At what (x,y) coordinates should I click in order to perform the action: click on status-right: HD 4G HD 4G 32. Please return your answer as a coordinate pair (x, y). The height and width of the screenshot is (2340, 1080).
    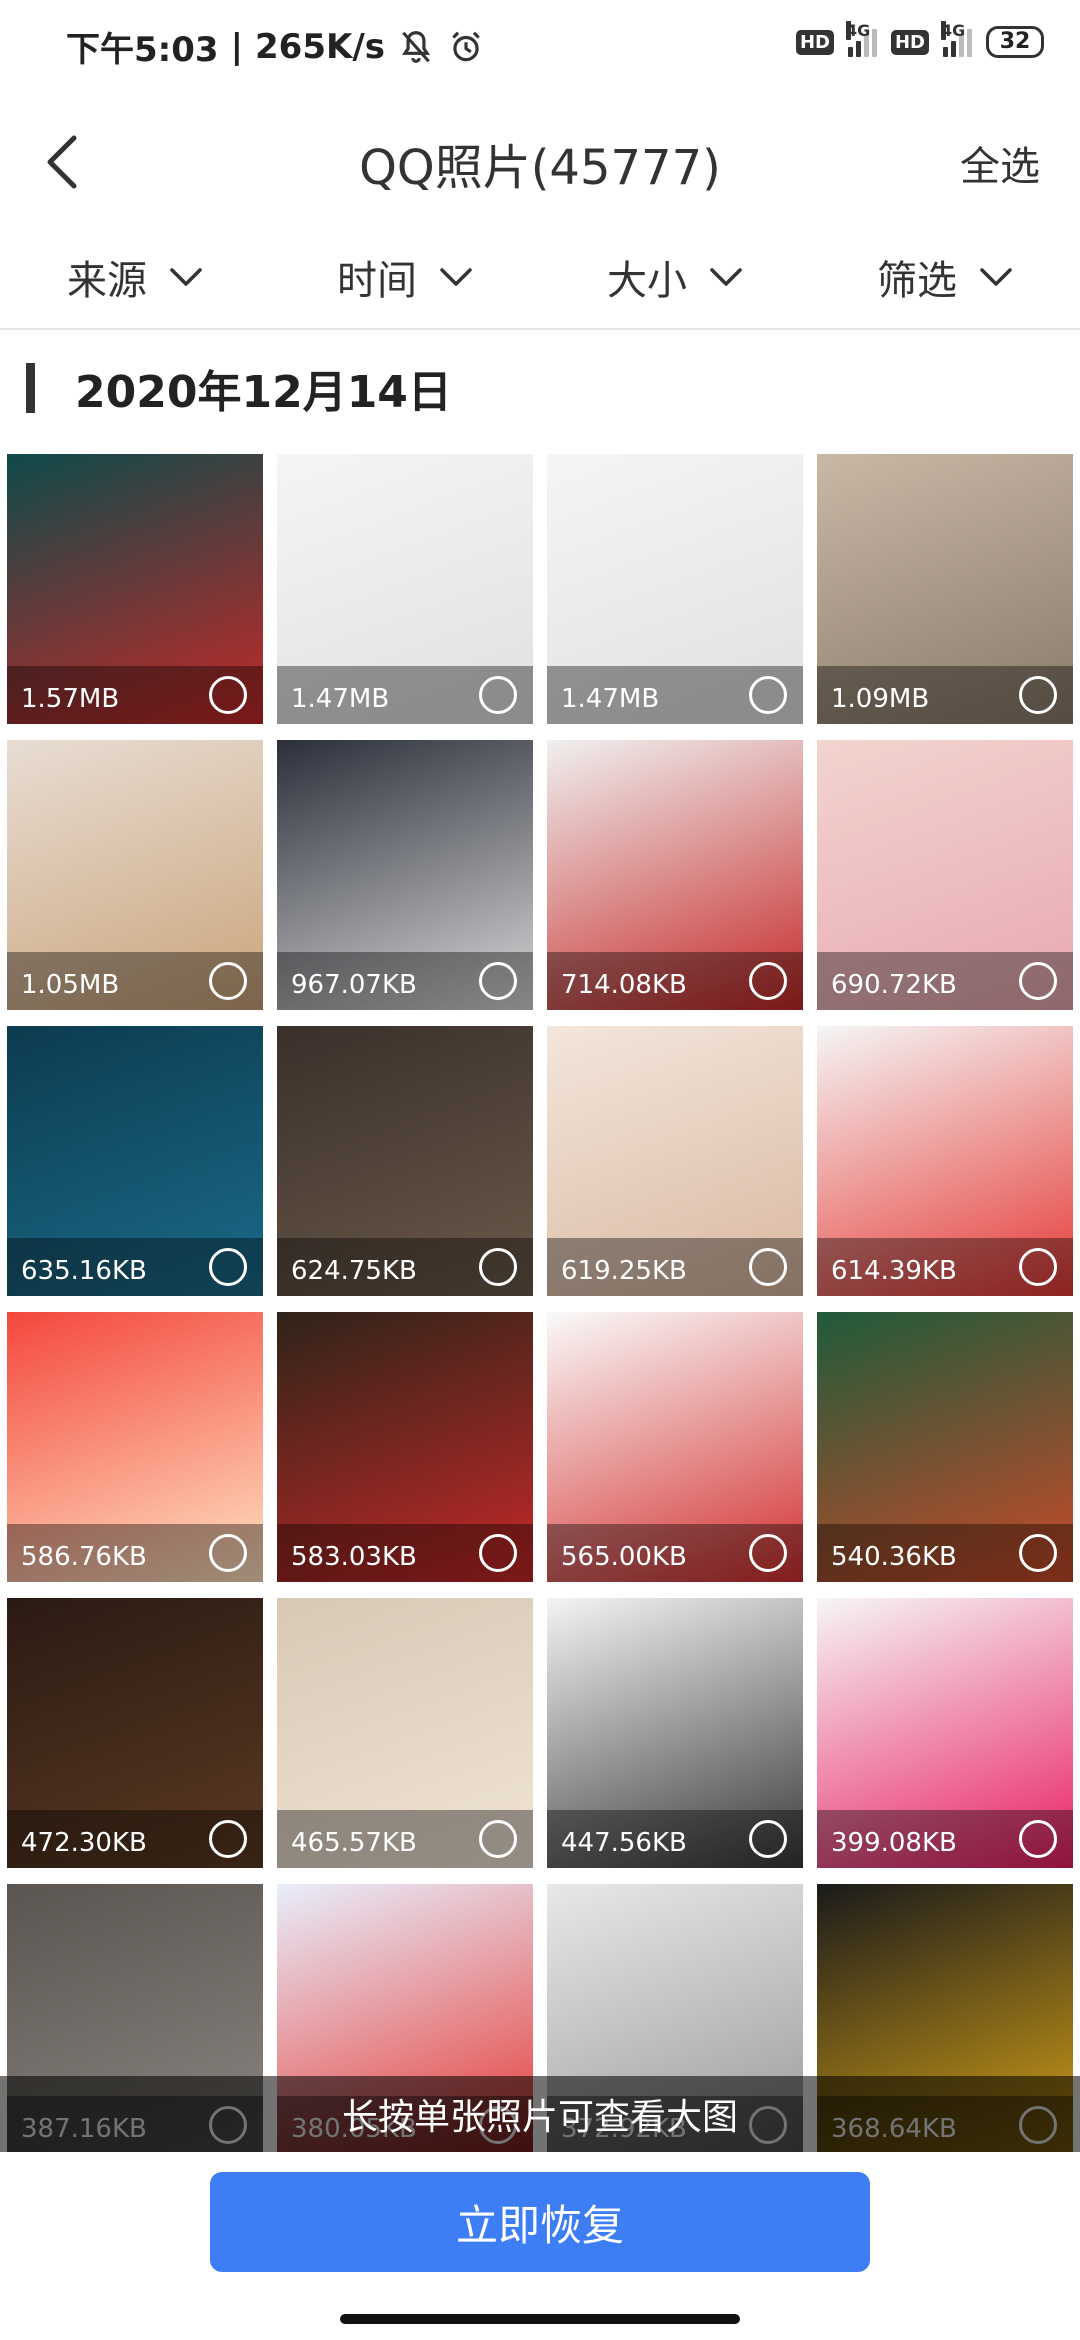
    Looking at the image, I should click on (919, 39).